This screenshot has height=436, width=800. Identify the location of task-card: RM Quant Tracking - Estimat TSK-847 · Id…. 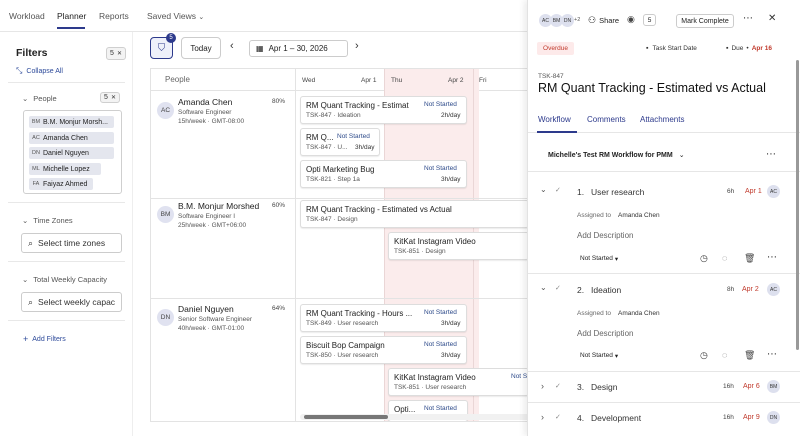
(383, 110).